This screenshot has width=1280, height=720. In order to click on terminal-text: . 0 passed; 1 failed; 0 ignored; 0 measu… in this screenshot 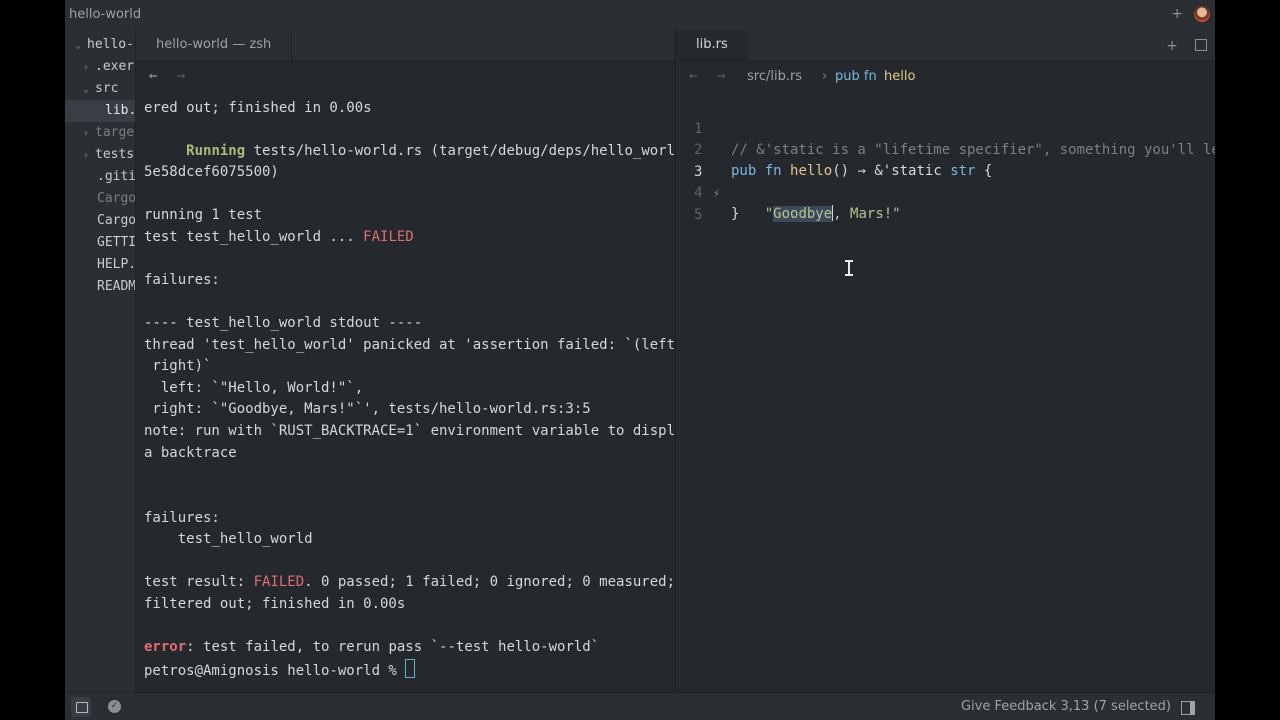, I will do `click(490, 582)`.